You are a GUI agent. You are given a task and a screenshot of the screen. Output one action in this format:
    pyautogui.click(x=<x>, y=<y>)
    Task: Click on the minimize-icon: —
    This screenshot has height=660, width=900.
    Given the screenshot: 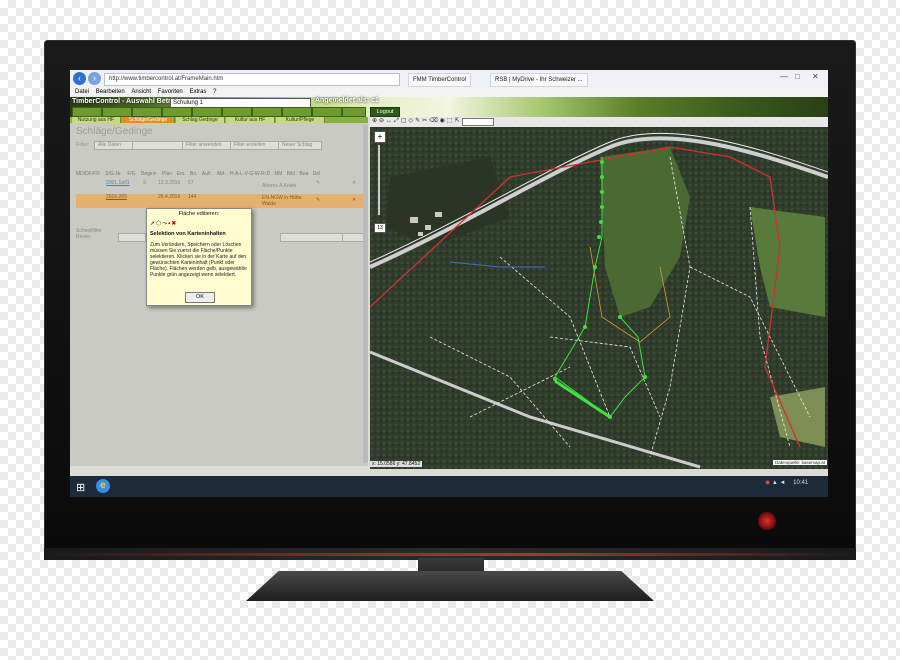 What is the action you would take?
    pyautogui.click(x=784, y=76)
    